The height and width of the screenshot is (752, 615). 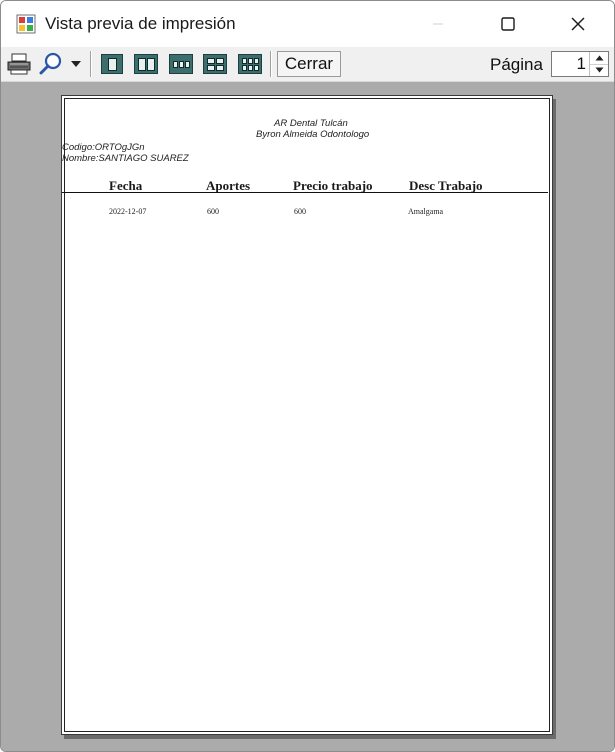 I want to click on zoom-icon, so click(x=50, y=63).